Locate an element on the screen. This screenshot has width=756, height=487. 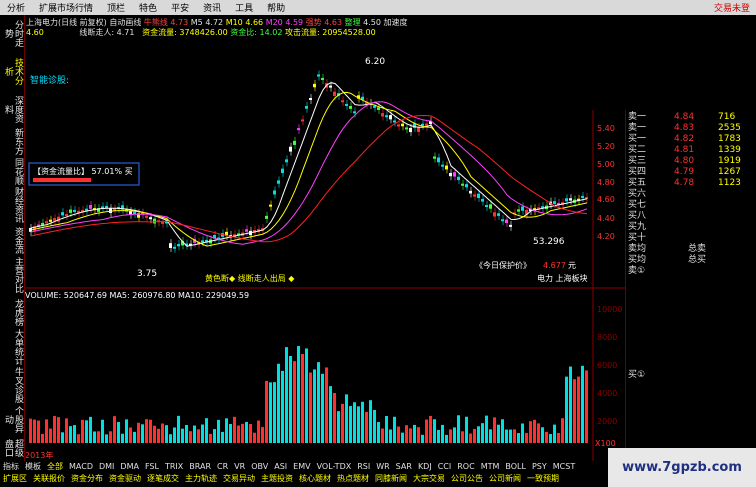
tab-row1-15: RSI is located at coordinates (363, 467).